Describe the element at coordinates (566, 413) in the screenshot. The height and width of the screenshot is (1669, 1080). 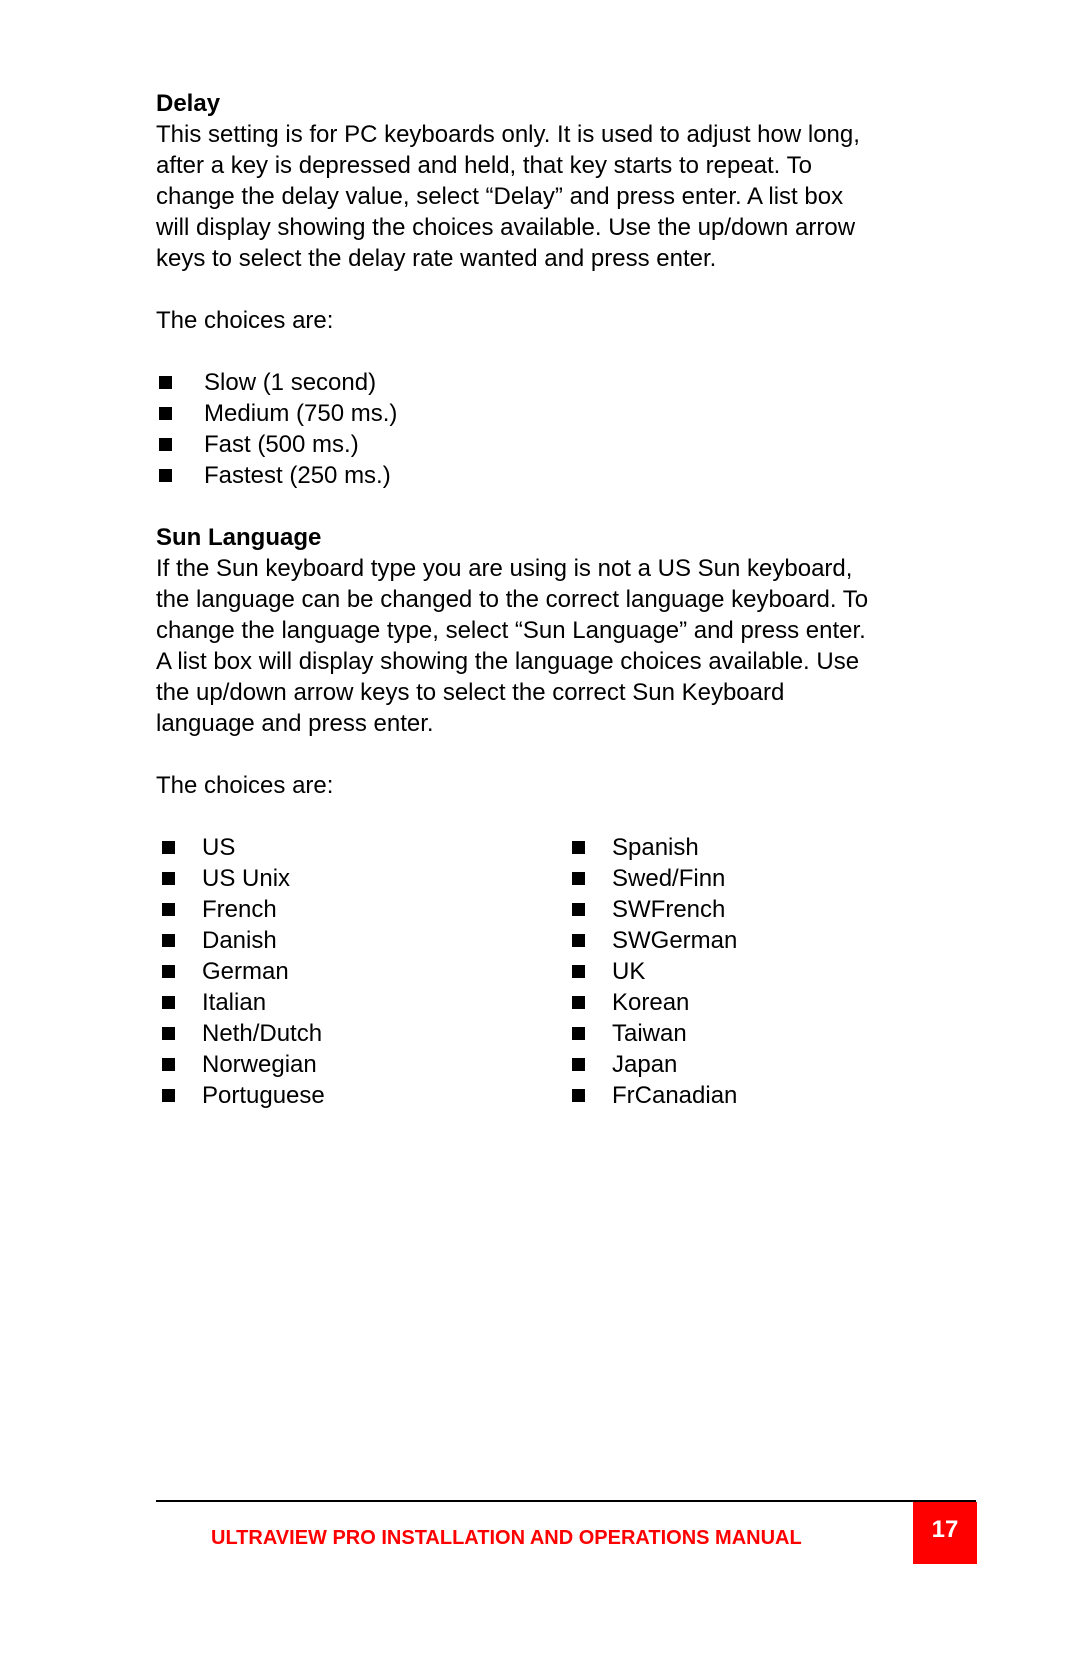
I see `list-item: Medium (750 ms.)` at that location.